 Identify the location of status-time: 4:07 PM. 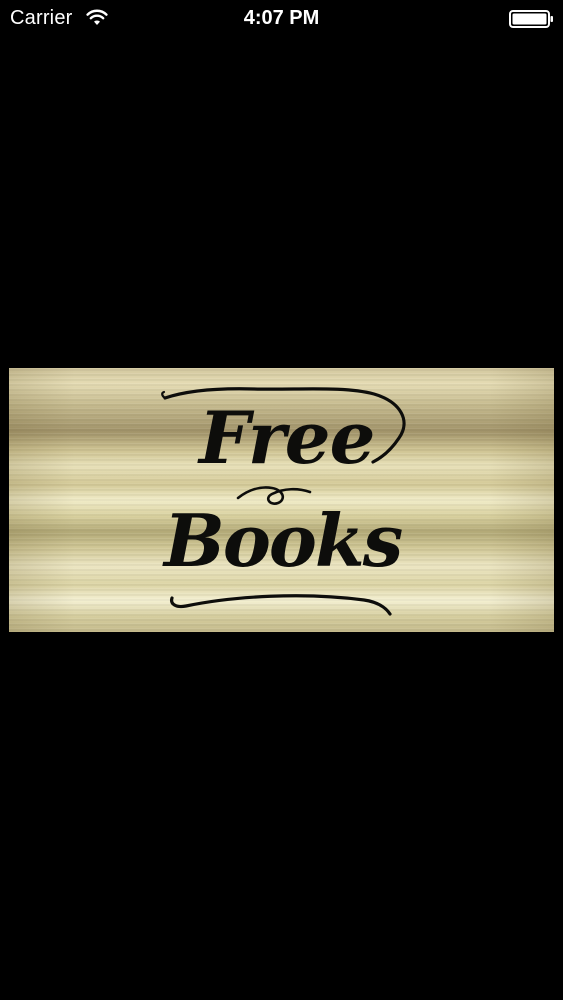
(281, 18).